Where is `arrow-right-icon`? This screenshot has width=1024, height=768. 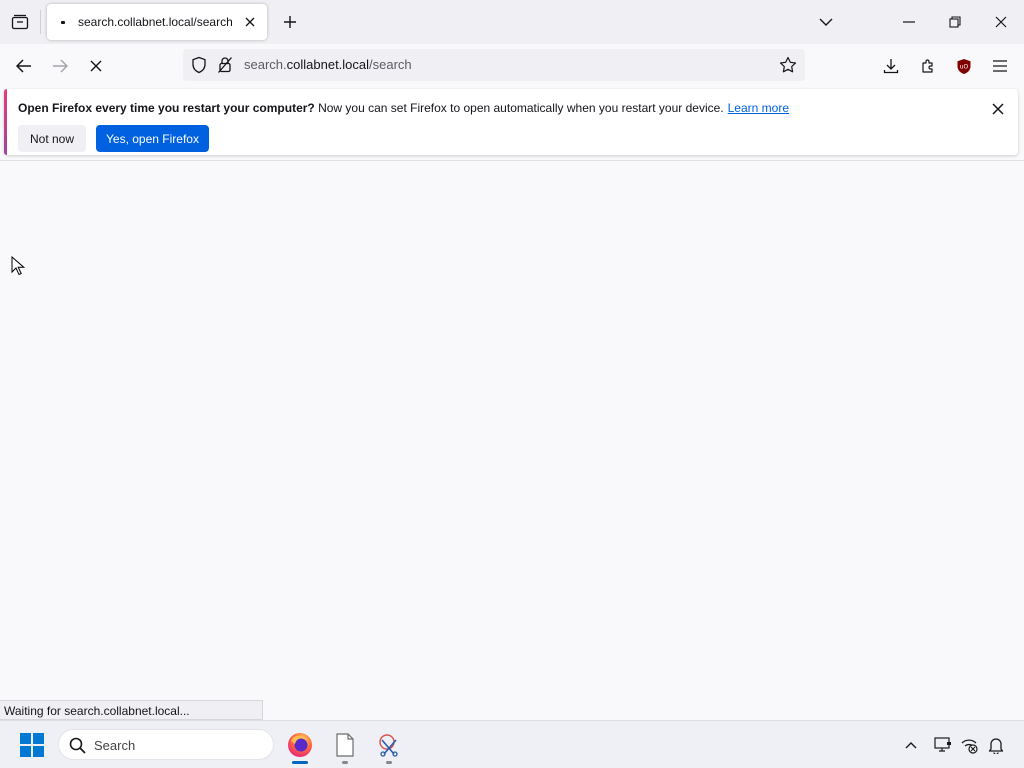 arrow-right-icon is located at coordinates (60, 66).